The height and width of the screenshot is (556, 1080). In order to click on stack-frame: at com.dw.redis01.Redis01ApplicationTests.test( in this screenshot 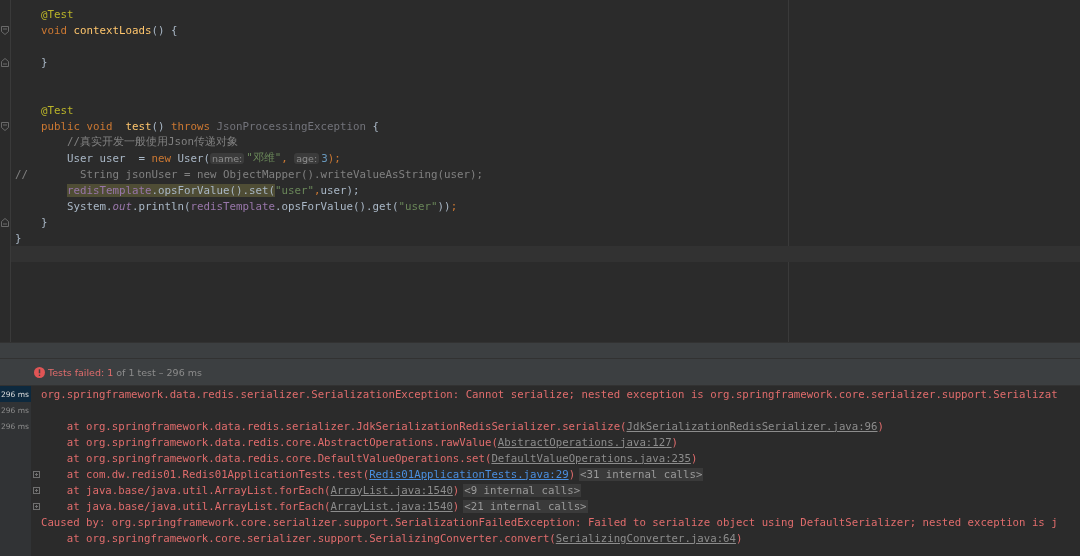, I will do `click(205, 474)`.